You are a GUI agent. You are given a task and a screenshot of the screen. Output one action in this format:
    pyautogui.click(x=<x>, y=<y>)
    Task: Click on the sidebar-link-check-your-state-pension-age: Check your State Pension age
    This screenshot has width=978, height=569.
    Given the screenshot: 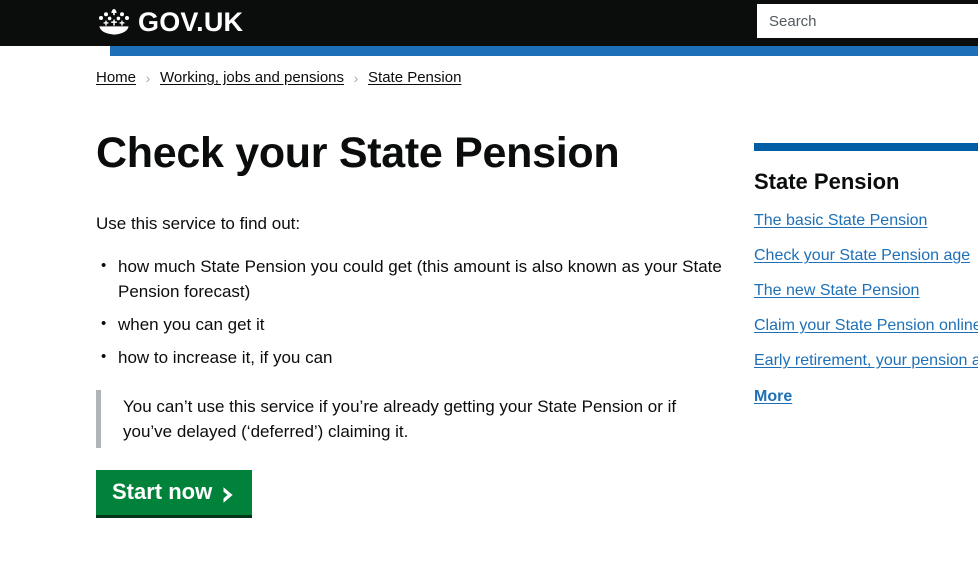 What is the action you would take?
    pyautogui.click(x=862, y=256)
    